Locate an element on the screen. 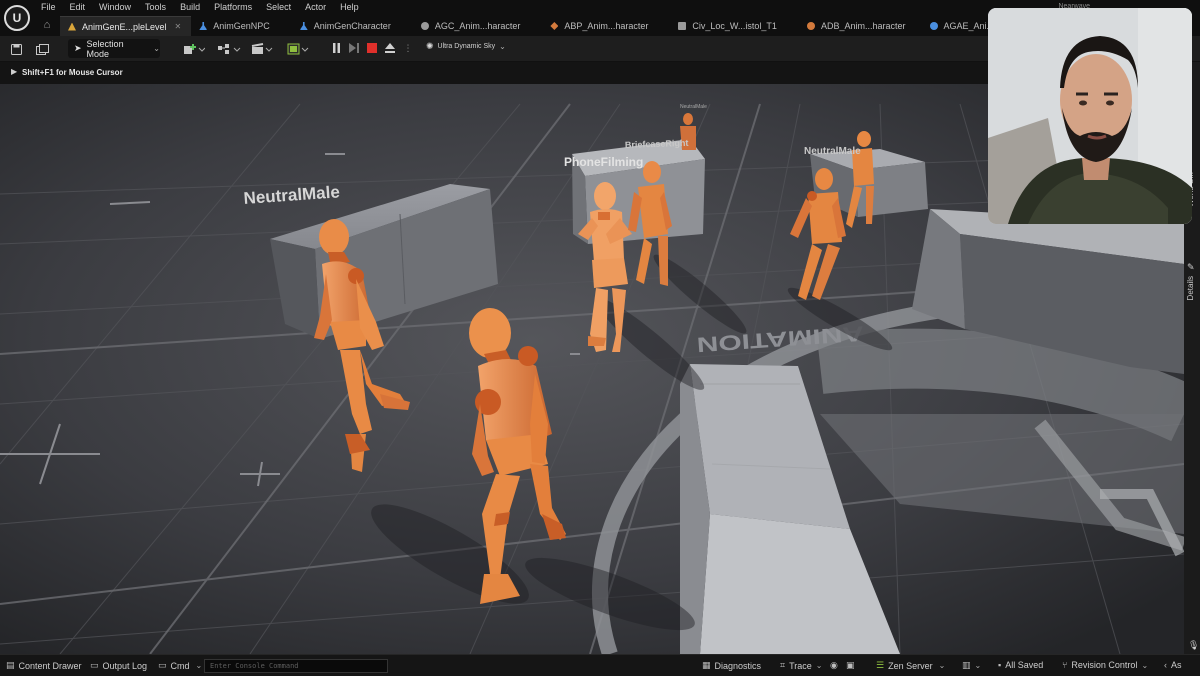  expand-arrow-icon: ▶ is located at coordinates (14, 71).